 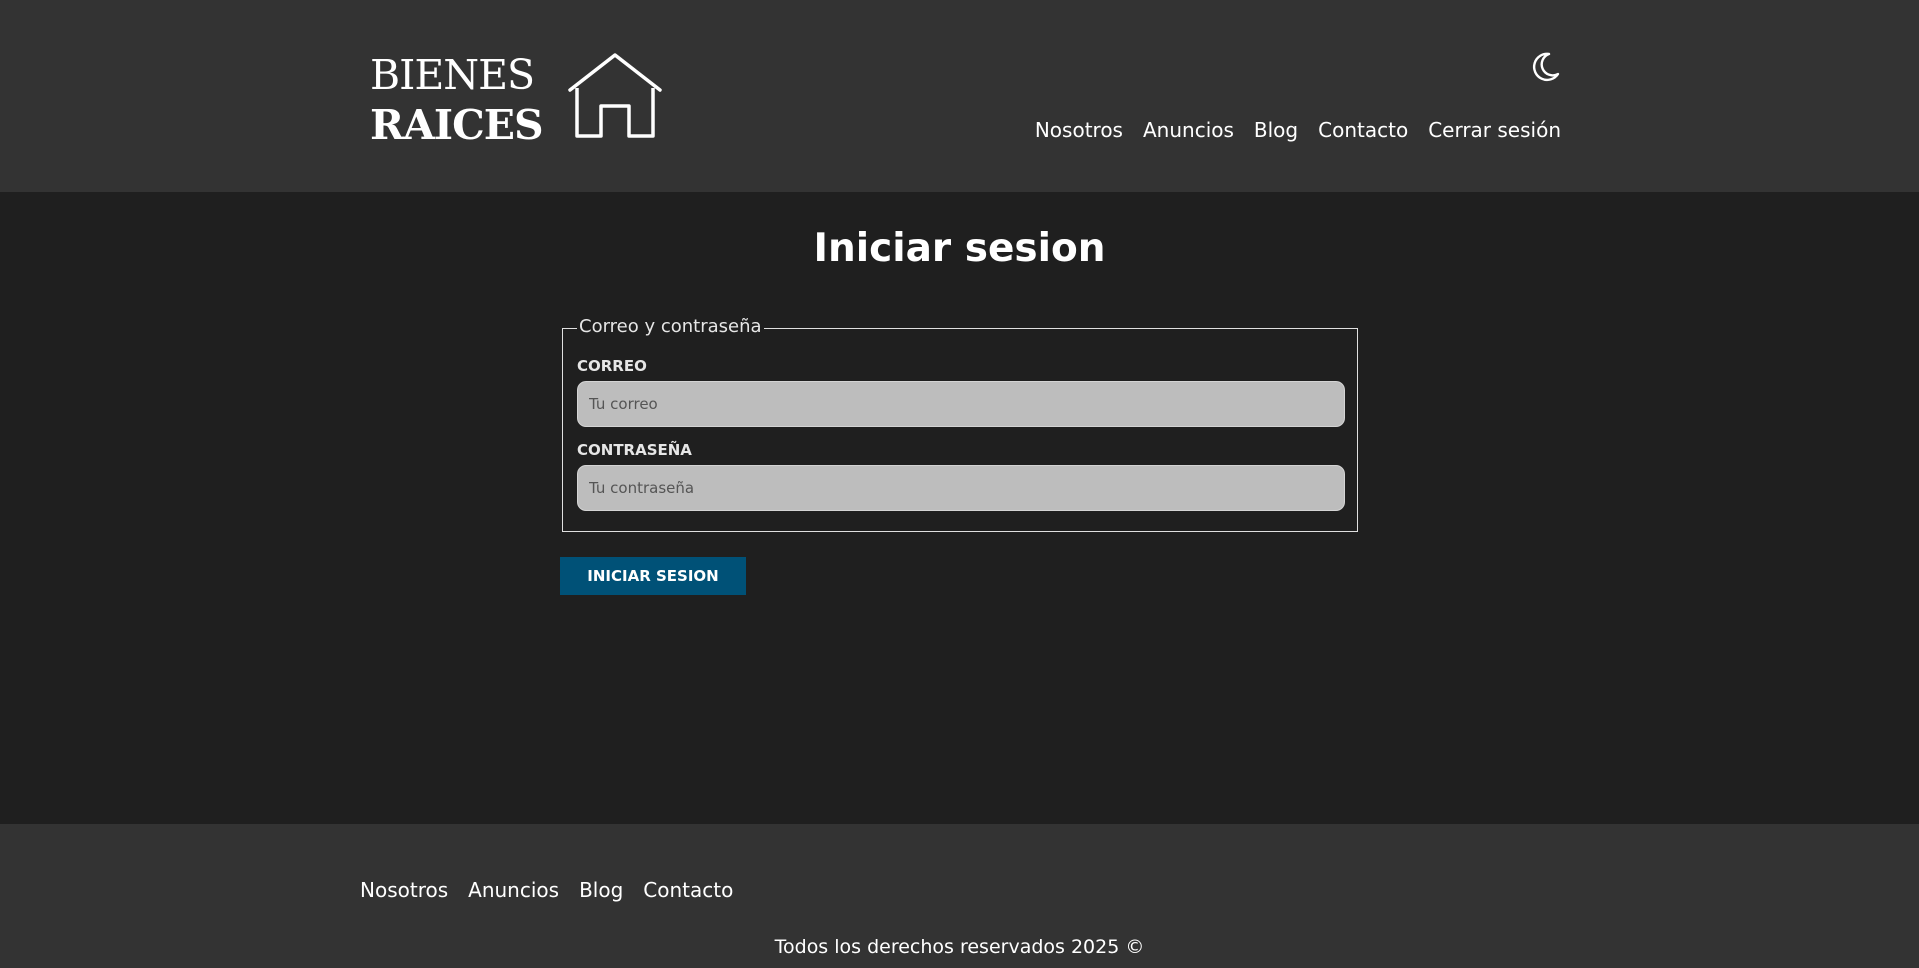 I want to click on login-button: INICIAR SESION, so click(x=653, y=576).